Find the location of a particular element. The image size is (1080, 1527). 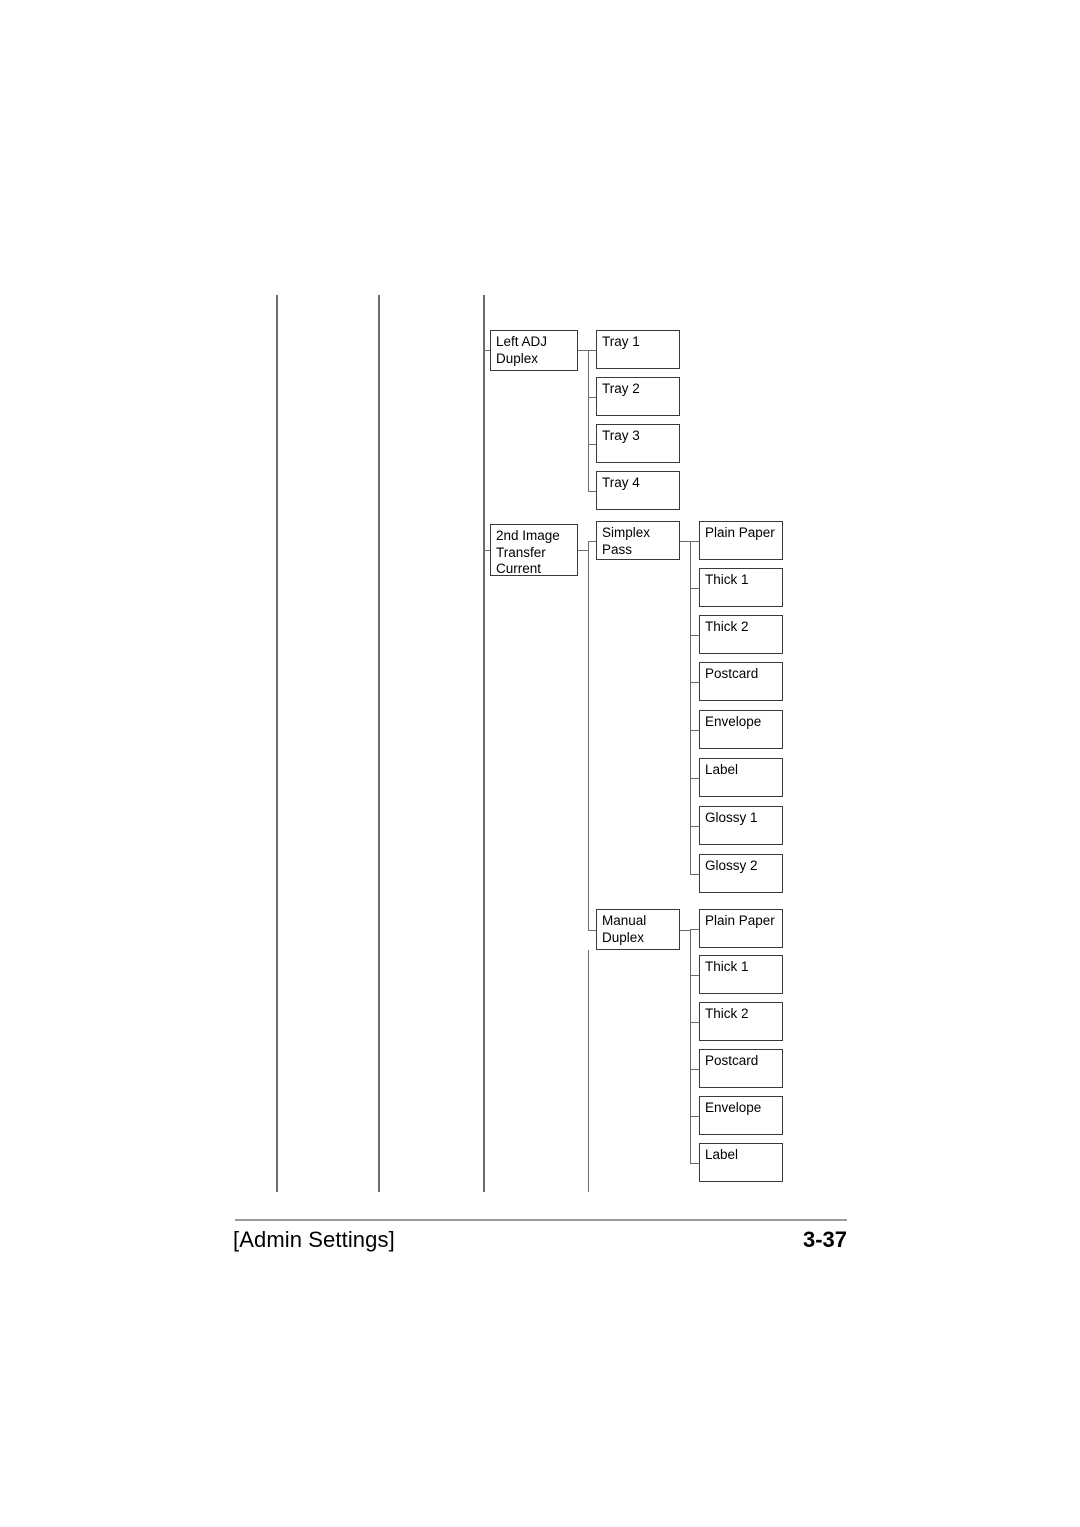

node-md-plain-paper: Plain Paper is located at coordinates (741, 928).